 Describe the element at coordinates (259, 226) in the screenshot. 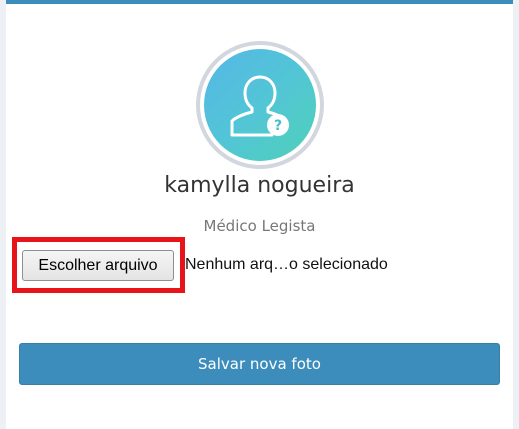

I see `profile-role: Médico Legista` at that location.